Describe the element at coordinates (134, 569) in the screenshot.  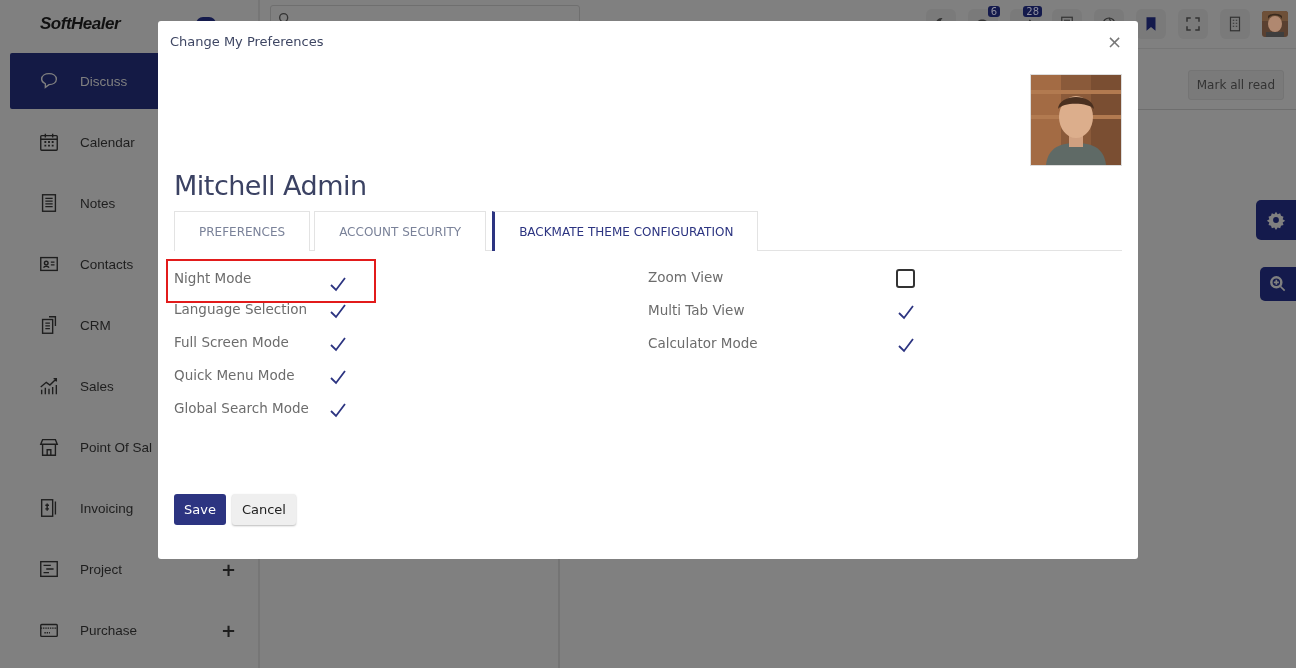
I see `sidebar-item: Project +` at that location.